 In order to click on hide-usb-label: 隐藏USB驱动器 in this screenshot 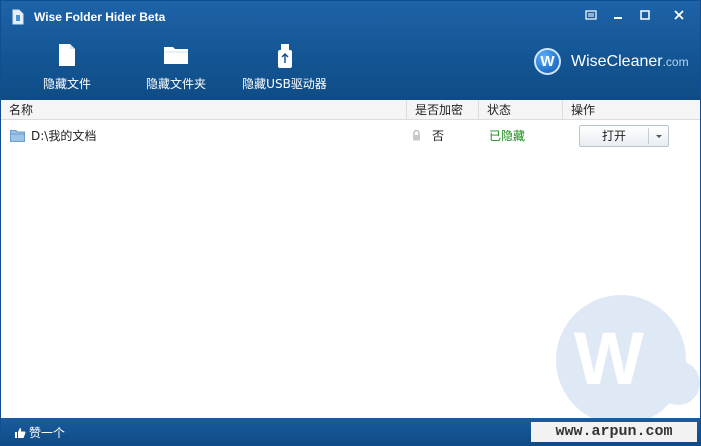, I will do `click(284, 84)`.